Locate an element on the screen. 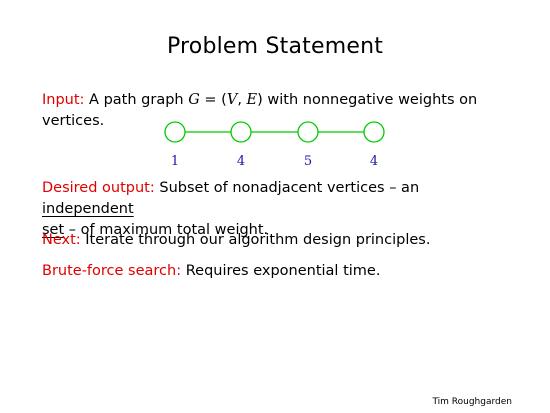 This screenshot has width=550, height=413. desired-output-label: Desired output: is located at coordinates (98, 188).